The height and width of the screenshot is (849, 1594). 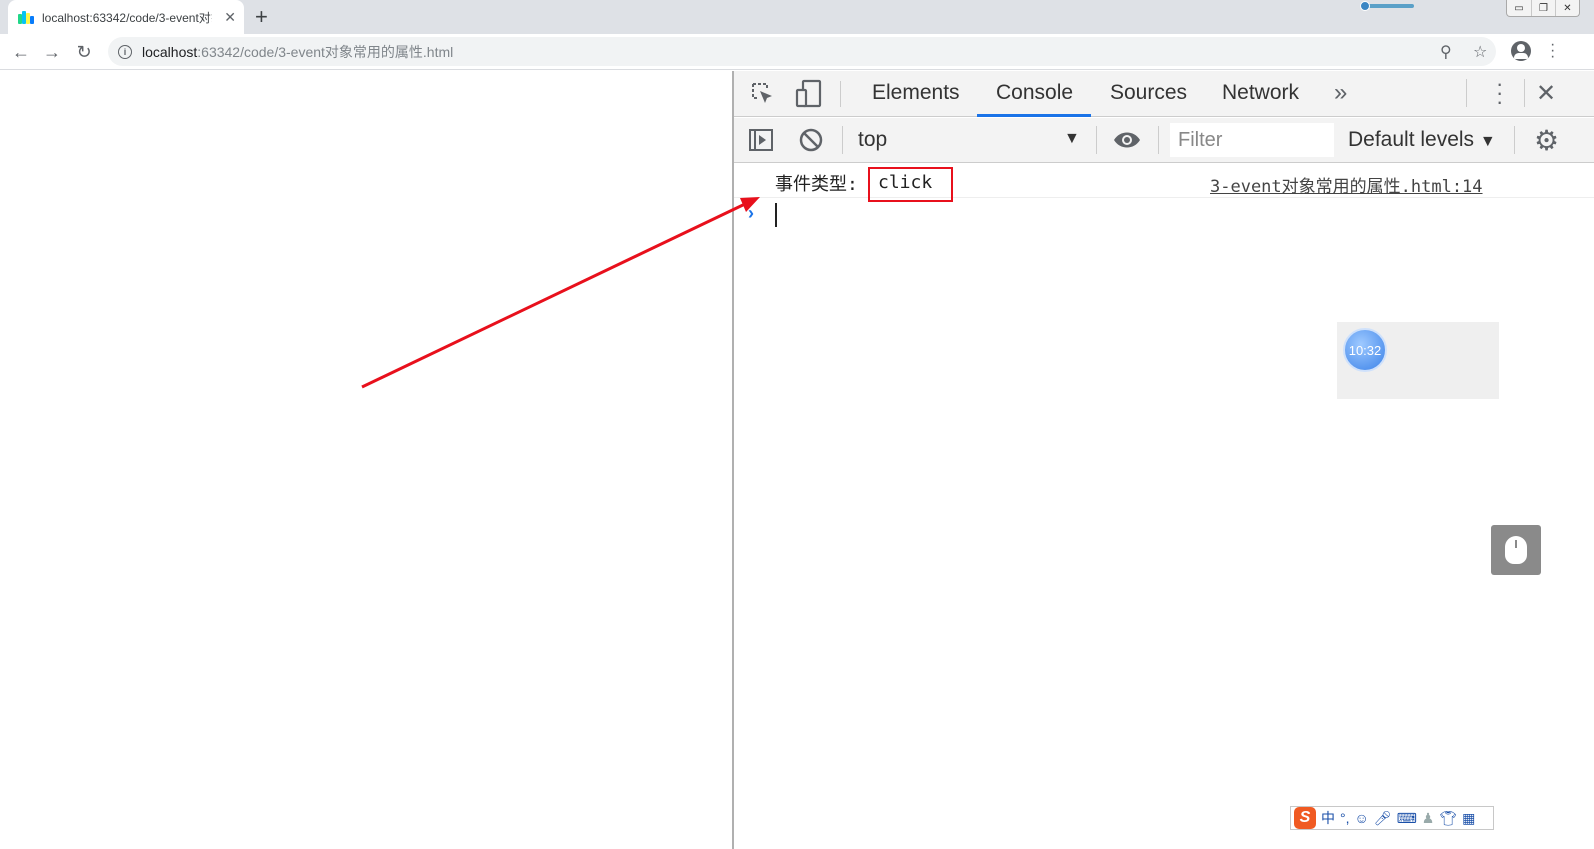 I want to click on devtools-menu-icon: · · ·, so click(x=1499, y=93).